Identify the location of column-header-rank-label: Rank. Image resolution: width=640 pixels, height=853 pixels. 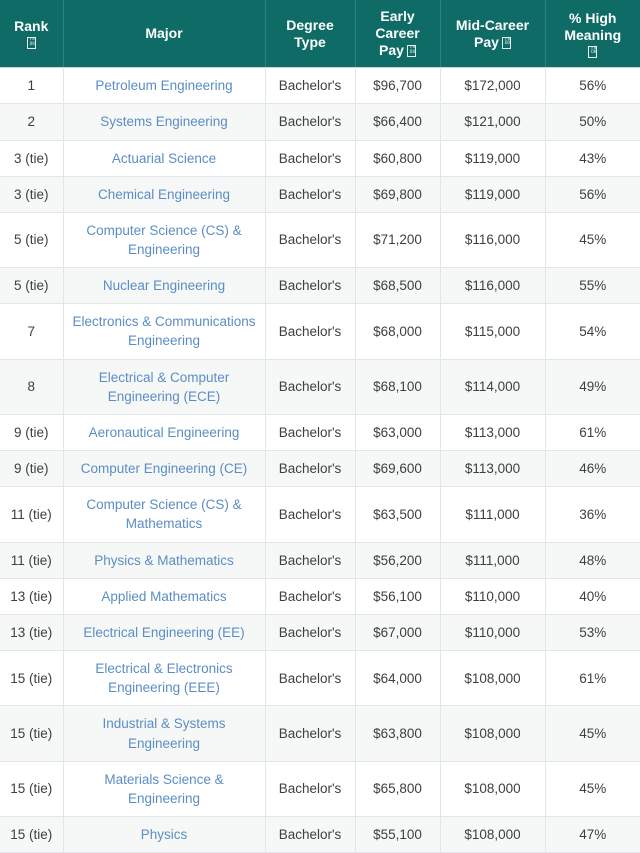
(31, 26).